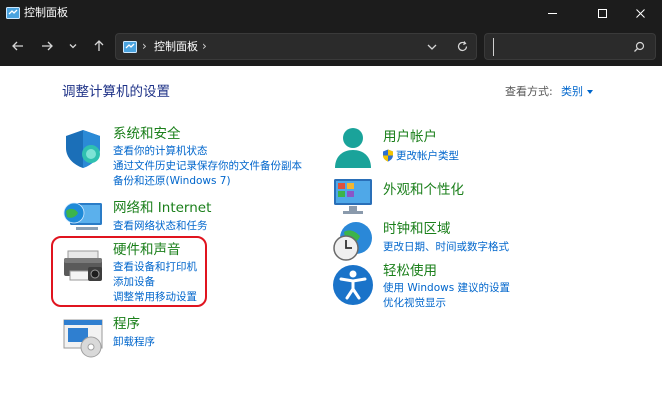 The width and height of the screenshot is (662, 400). I want to click on minimize-icon, so click(552, 13).